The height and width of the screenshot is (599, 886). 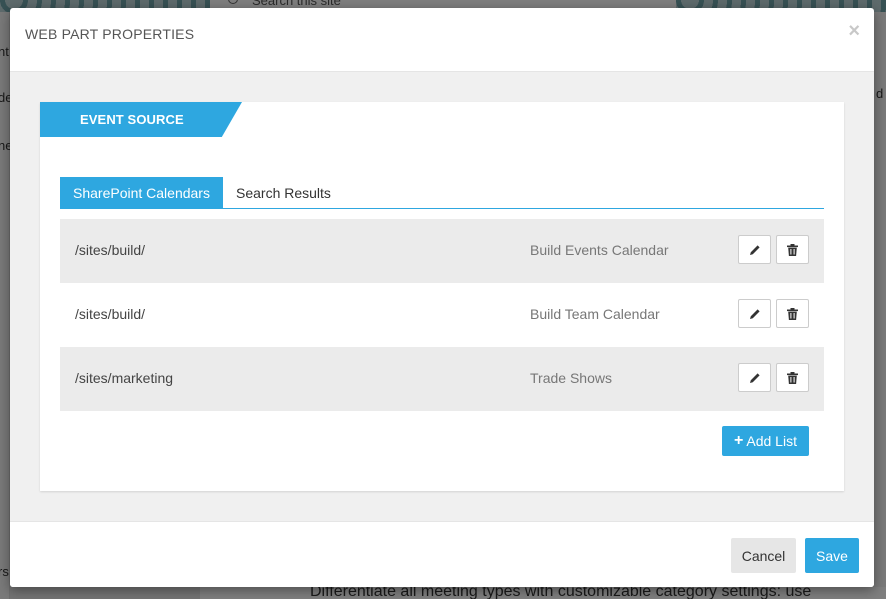 What do you see at coordinates (110, 34) in the screenshot?
I see `modal-title: WEB PART PROPERTIES` at bounding box center [110, 34].